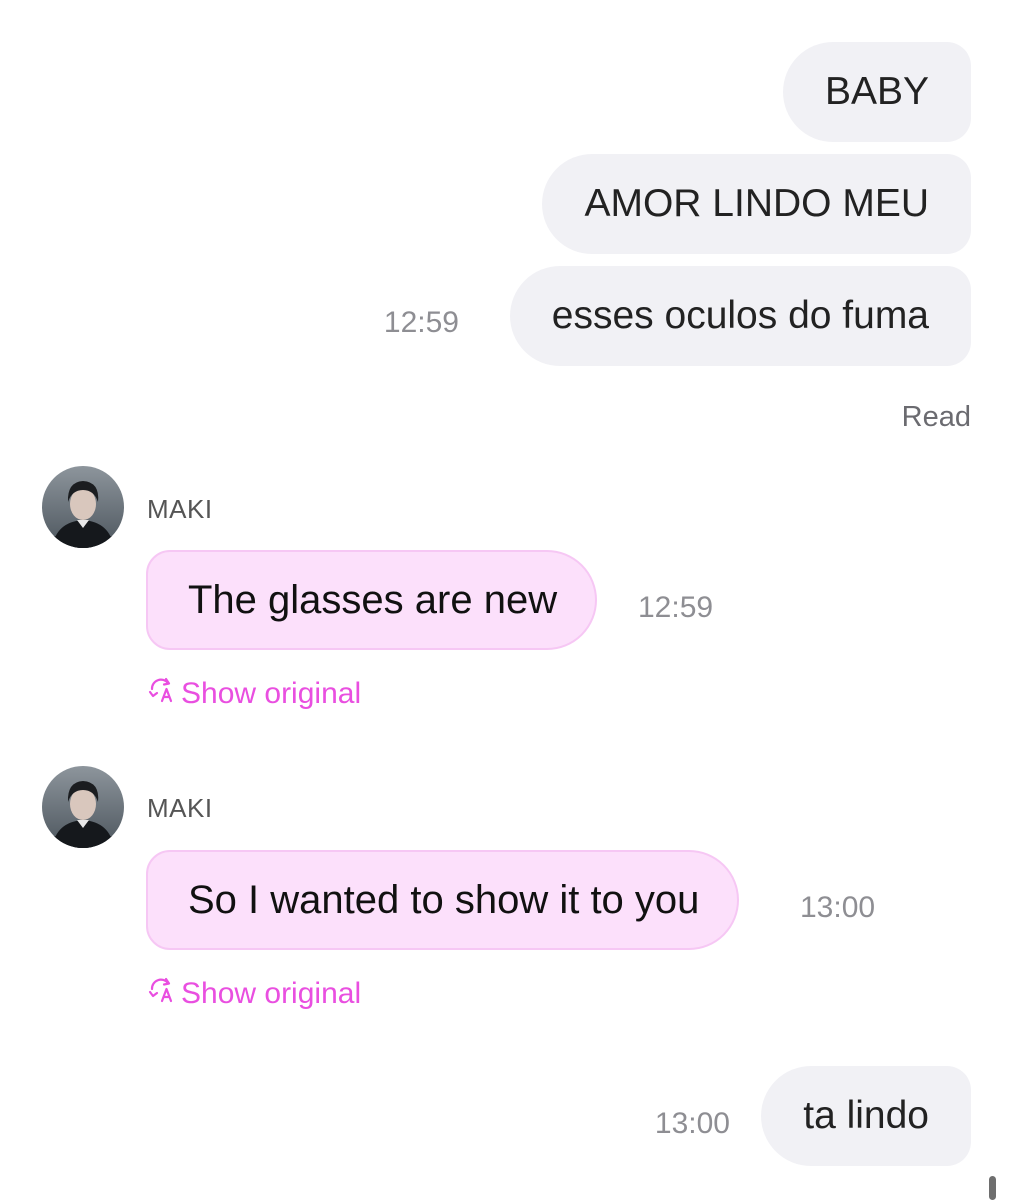 The image size is (1016, 1200). I want to click on outgoing-message-bubble: ta lindo, so click(866, 1116).